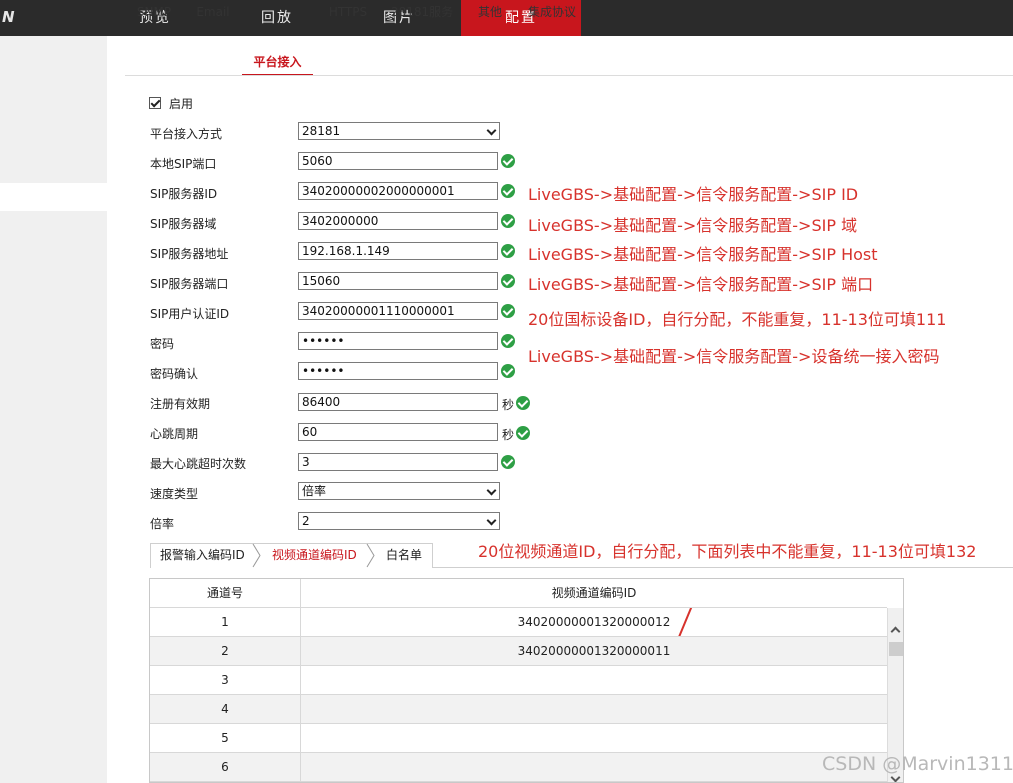 Image resolution: width=1013 pixels, height=783 pixels. Describe the element at coordinates (162, 344) in the screenshot. I see `password-label: 密码` at that location.